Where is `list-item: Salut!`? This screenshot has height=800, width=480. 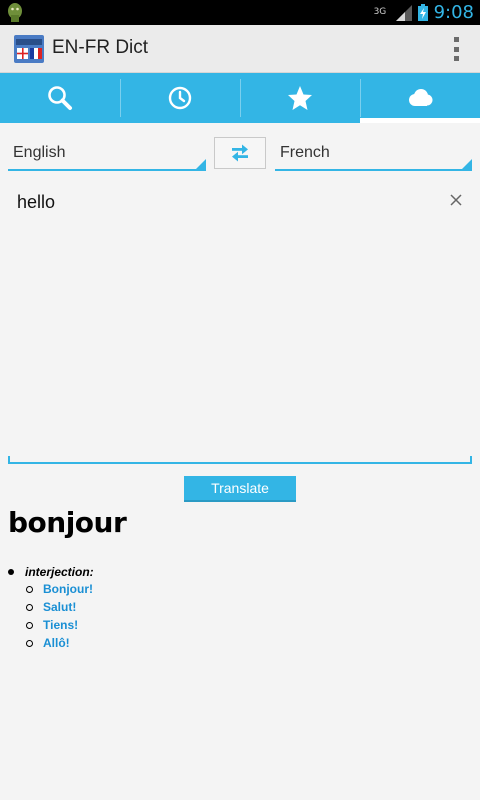
list-item: Salut! is located at coordinates (59, 607).